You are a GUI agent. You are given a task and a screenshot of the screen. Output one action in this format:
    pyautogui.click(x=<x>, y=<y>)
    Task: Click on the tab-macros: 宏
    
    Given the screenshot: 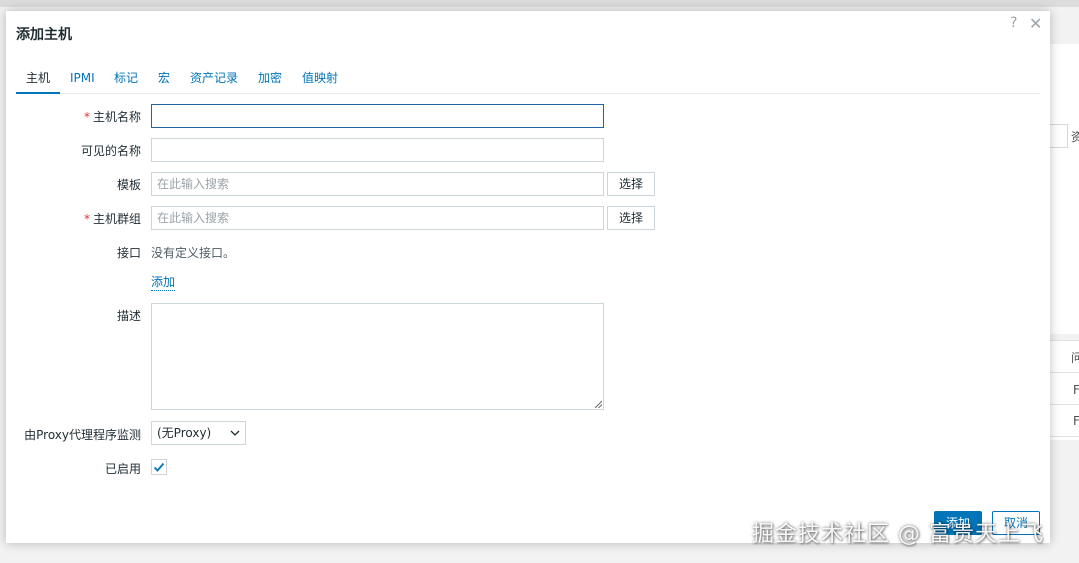 What is the action you would take?
    pyautogui.click(x=164, y=81)
    